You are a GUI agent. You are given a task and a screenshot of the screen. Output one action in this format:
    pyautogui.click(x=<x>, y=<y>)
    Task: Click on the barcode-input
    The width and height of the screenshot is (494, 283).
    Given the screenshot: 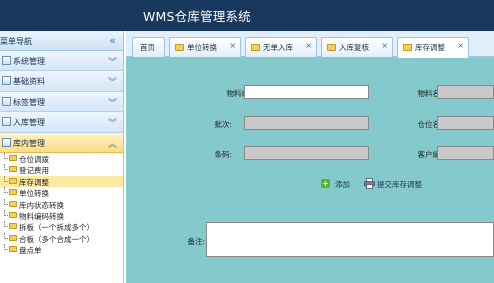 What is the action you would take?
    pyautogui.click(x=306, y=153)
    